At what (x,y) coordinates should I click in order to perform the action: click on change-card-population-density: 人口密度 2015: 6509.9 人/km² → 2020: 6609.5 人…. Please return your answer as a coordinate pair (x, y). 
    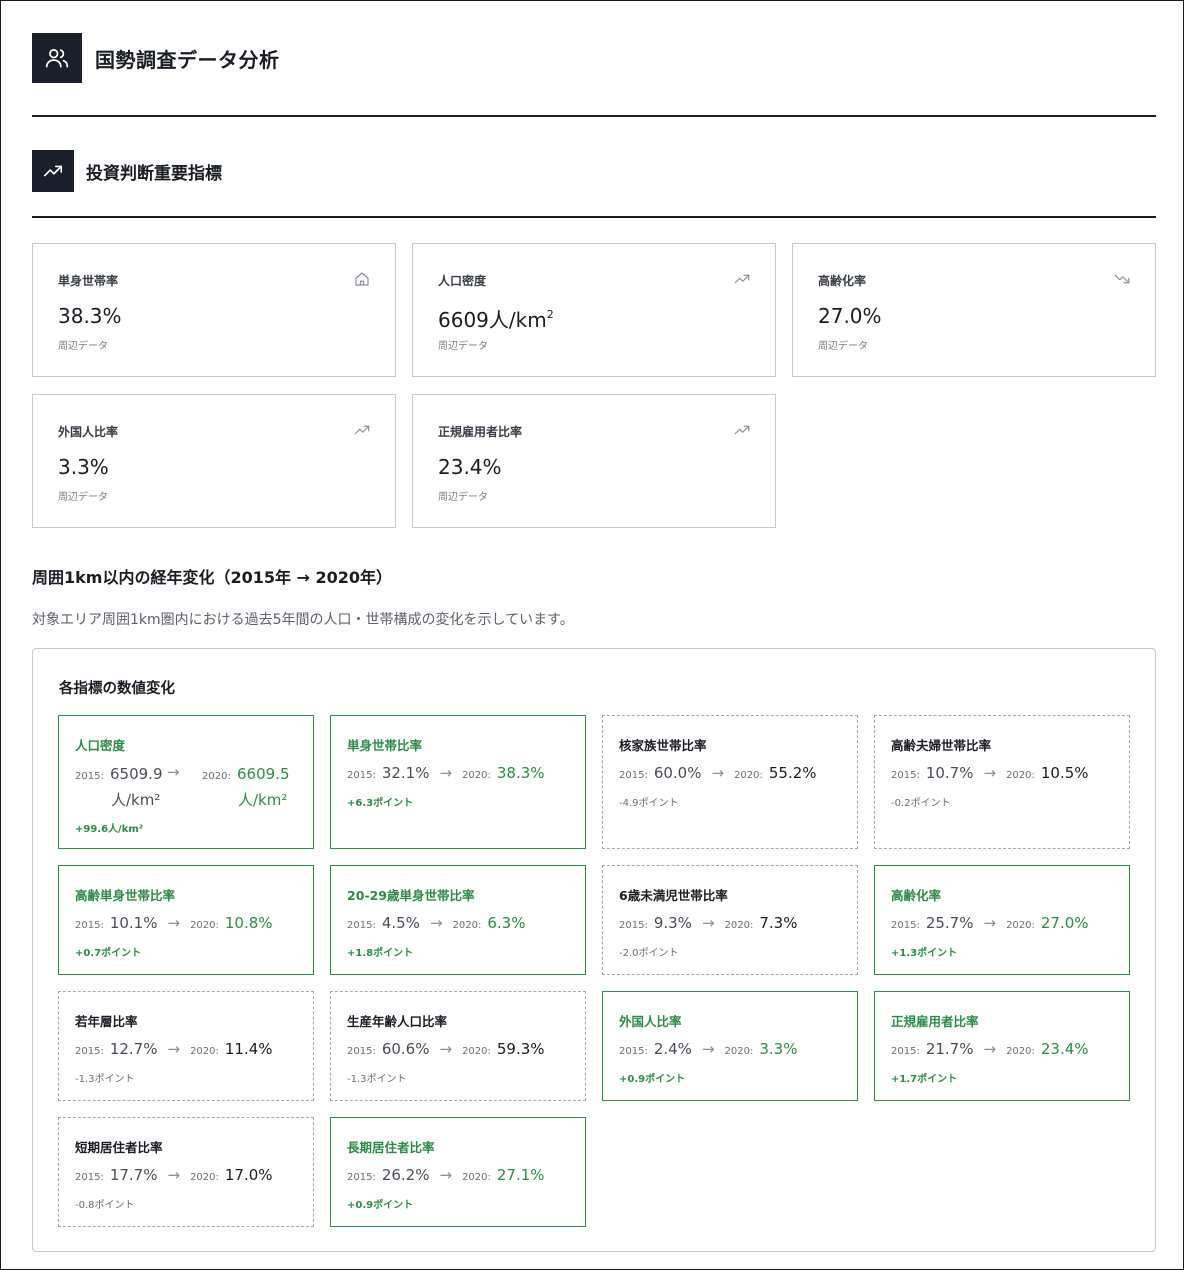
    Looking at the image, I should click on (186, 782).